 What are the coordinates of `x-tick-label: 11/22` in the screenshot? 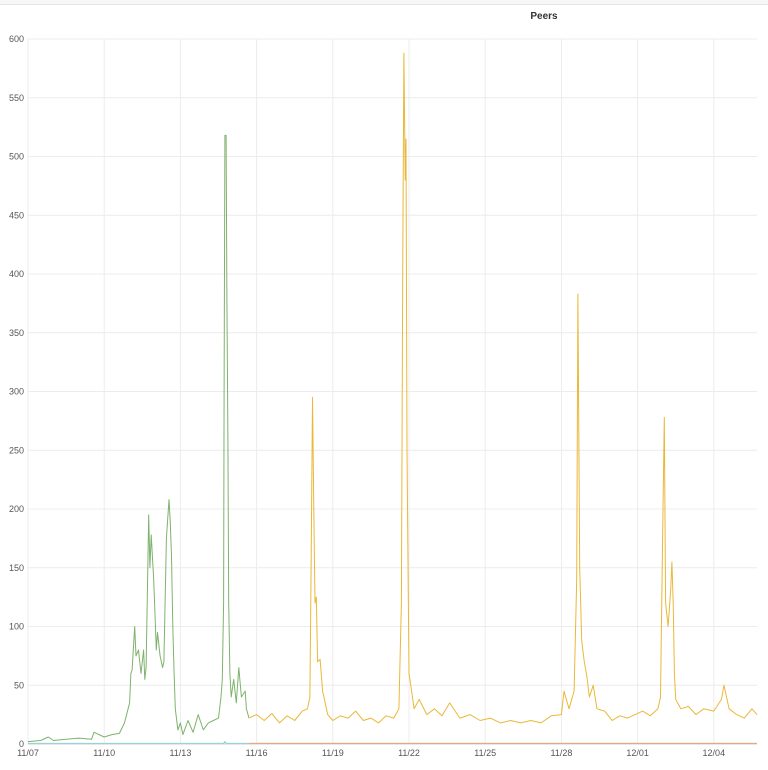 It's located at (409, 753).